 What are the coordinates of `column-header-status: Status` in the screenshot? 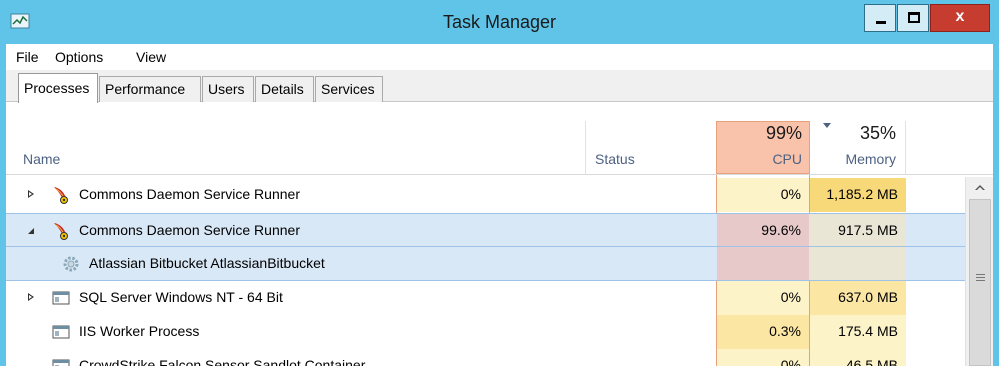 It's located at (615, 159).